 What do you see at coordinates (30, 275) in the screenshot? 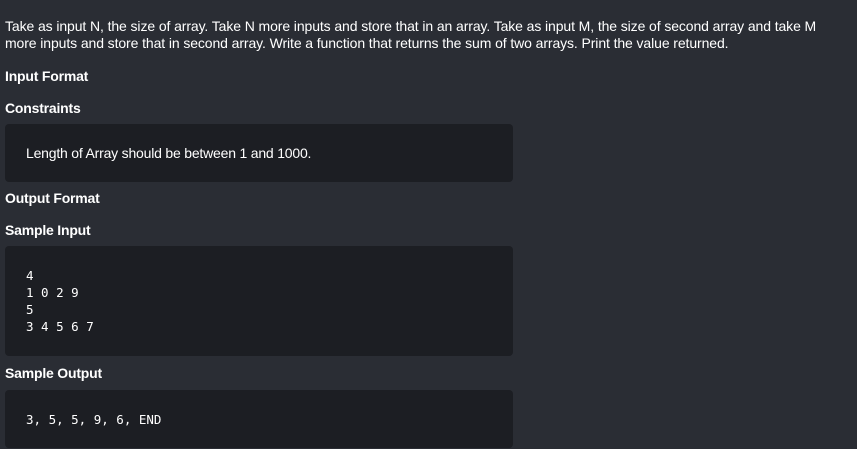
I see `sample-input-line: 4` at bounding box center [30, 275].